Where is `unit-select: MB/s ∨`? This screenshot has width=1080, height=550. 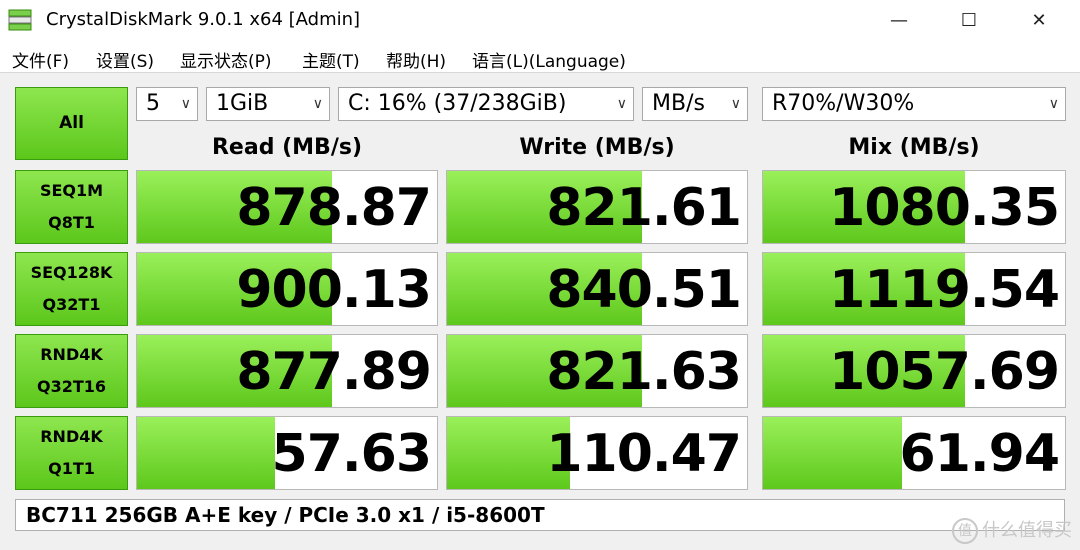
unit-select: MB/s ∨ is located at coordinates (695, 104).